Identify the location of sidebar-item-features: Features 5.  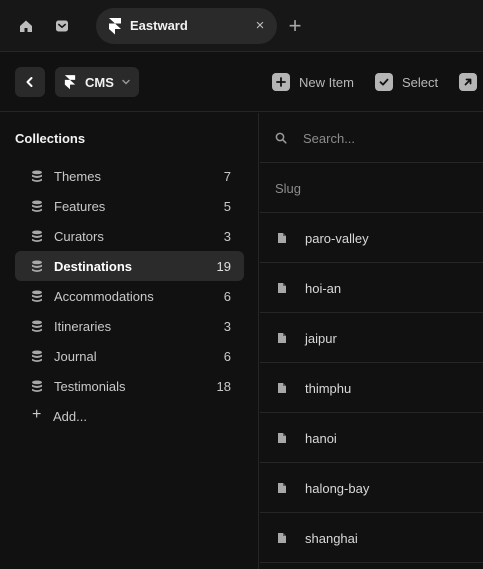
(129, 206).